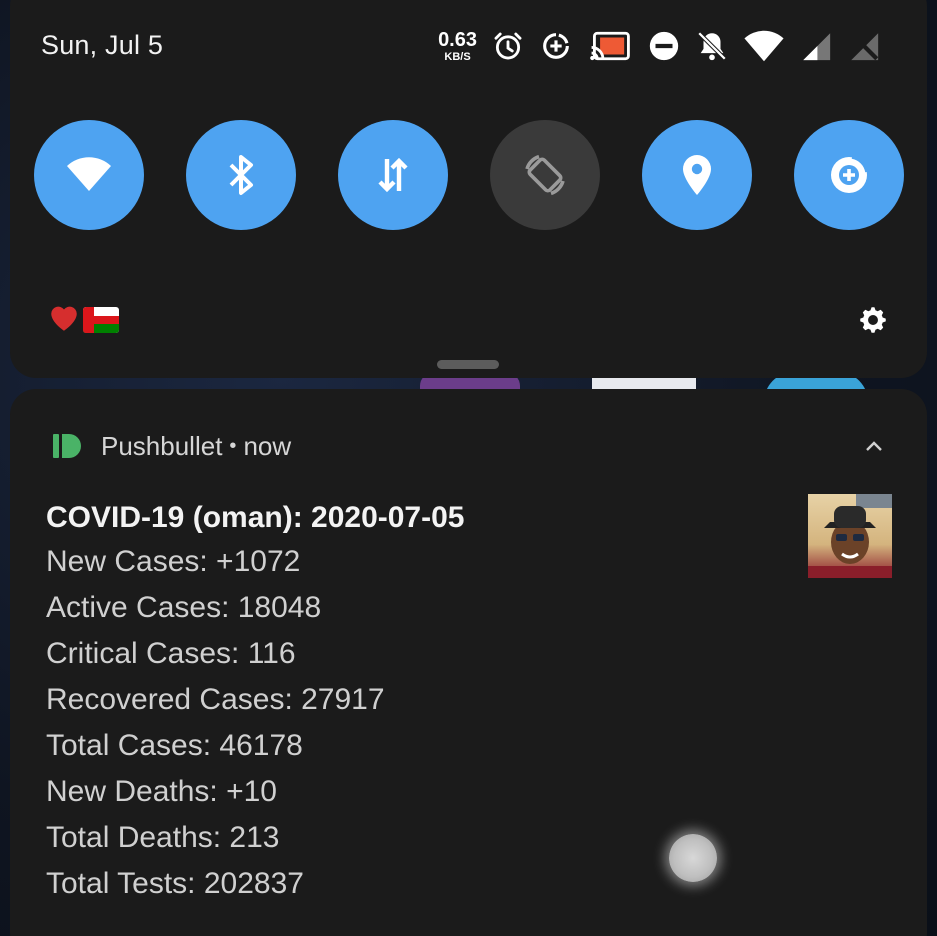 This screenshot has width=937, height=936. I want to click on tile-data-saver, so click(849, 175).